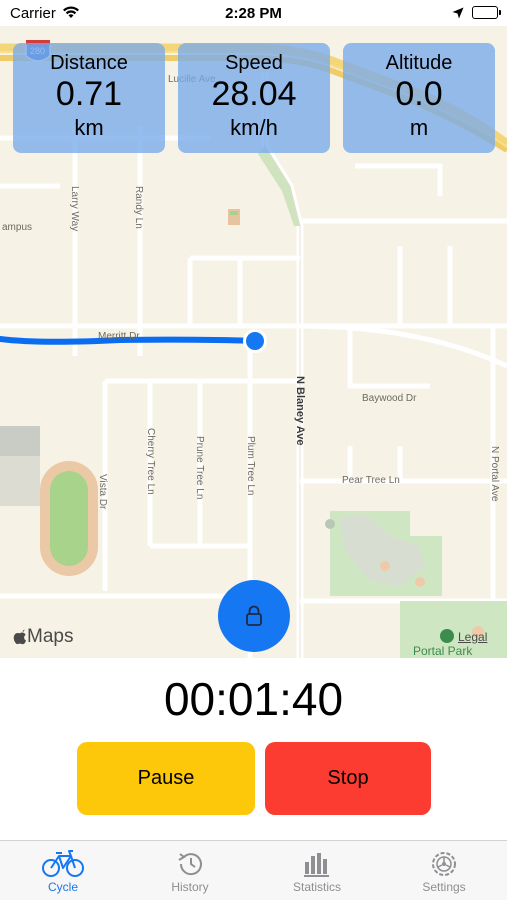 Image resolution: width=507 pixels, height=900 pixels. Describe the element at coordinates (63, 863) in the screenshot. I see `bicycle-icon` at that location.